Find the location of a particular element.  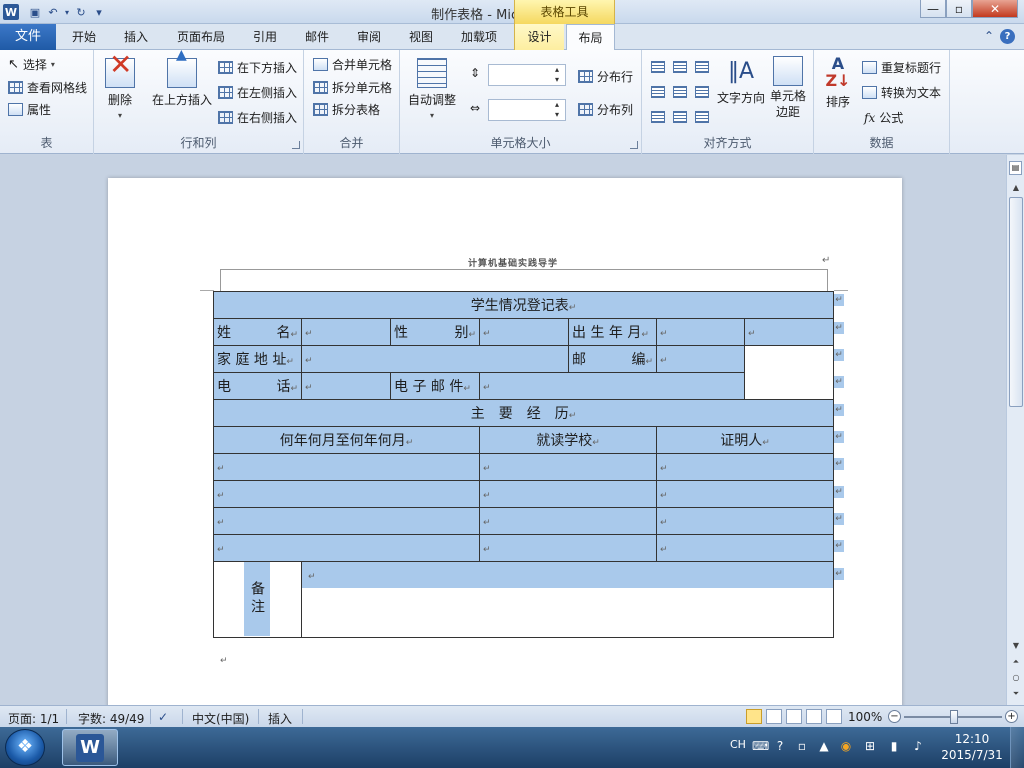

select-button: ↖ 选择 ▾ is located at coordinates (31, 64).